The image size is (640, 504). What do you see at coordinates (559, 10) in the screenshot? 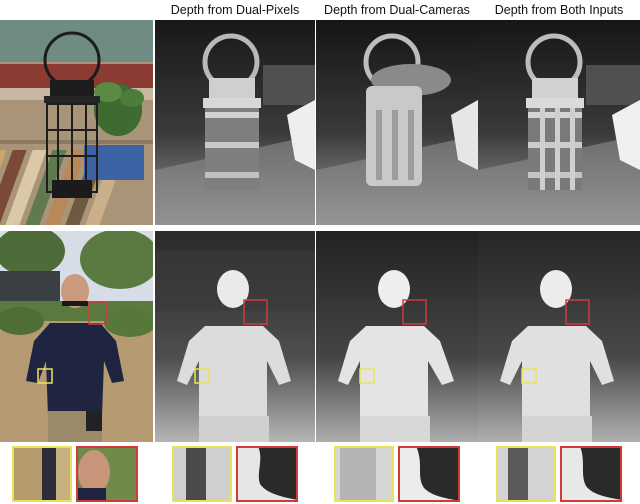
I see `column-header-both-inputs: Depth from Both Inputs` at bounding box center [559, 10].